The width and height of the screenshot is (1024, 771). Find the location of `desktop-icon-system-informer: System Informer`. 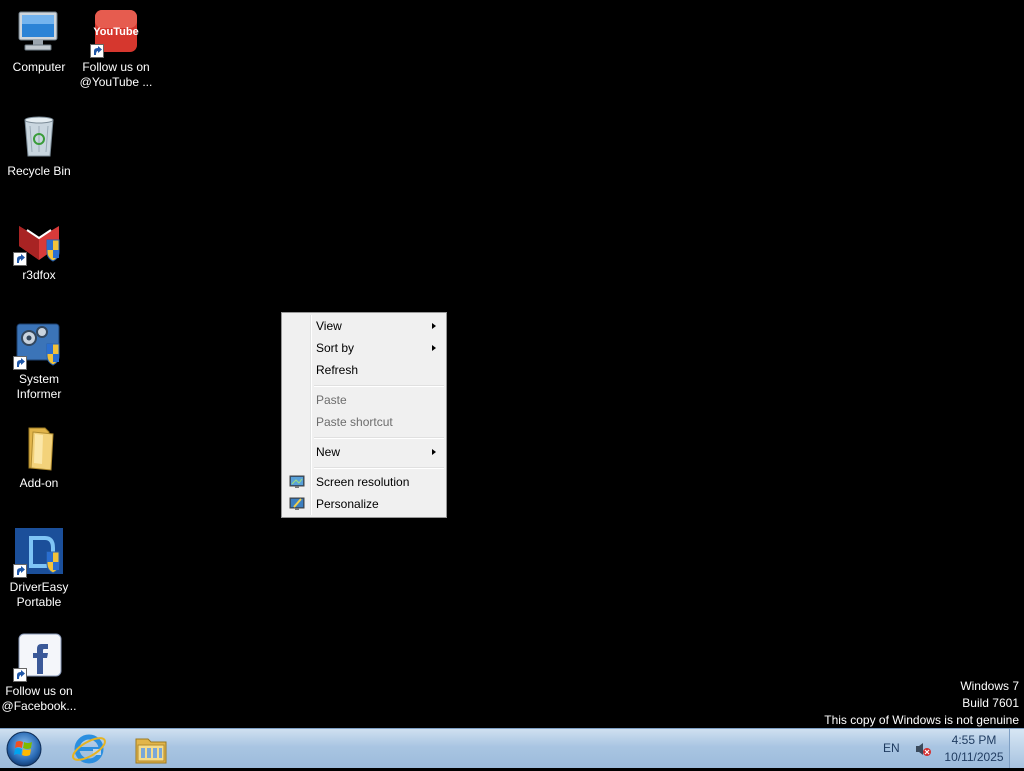

desktop-icon-system-informer: System Informer is located at coordinates (39, 361).